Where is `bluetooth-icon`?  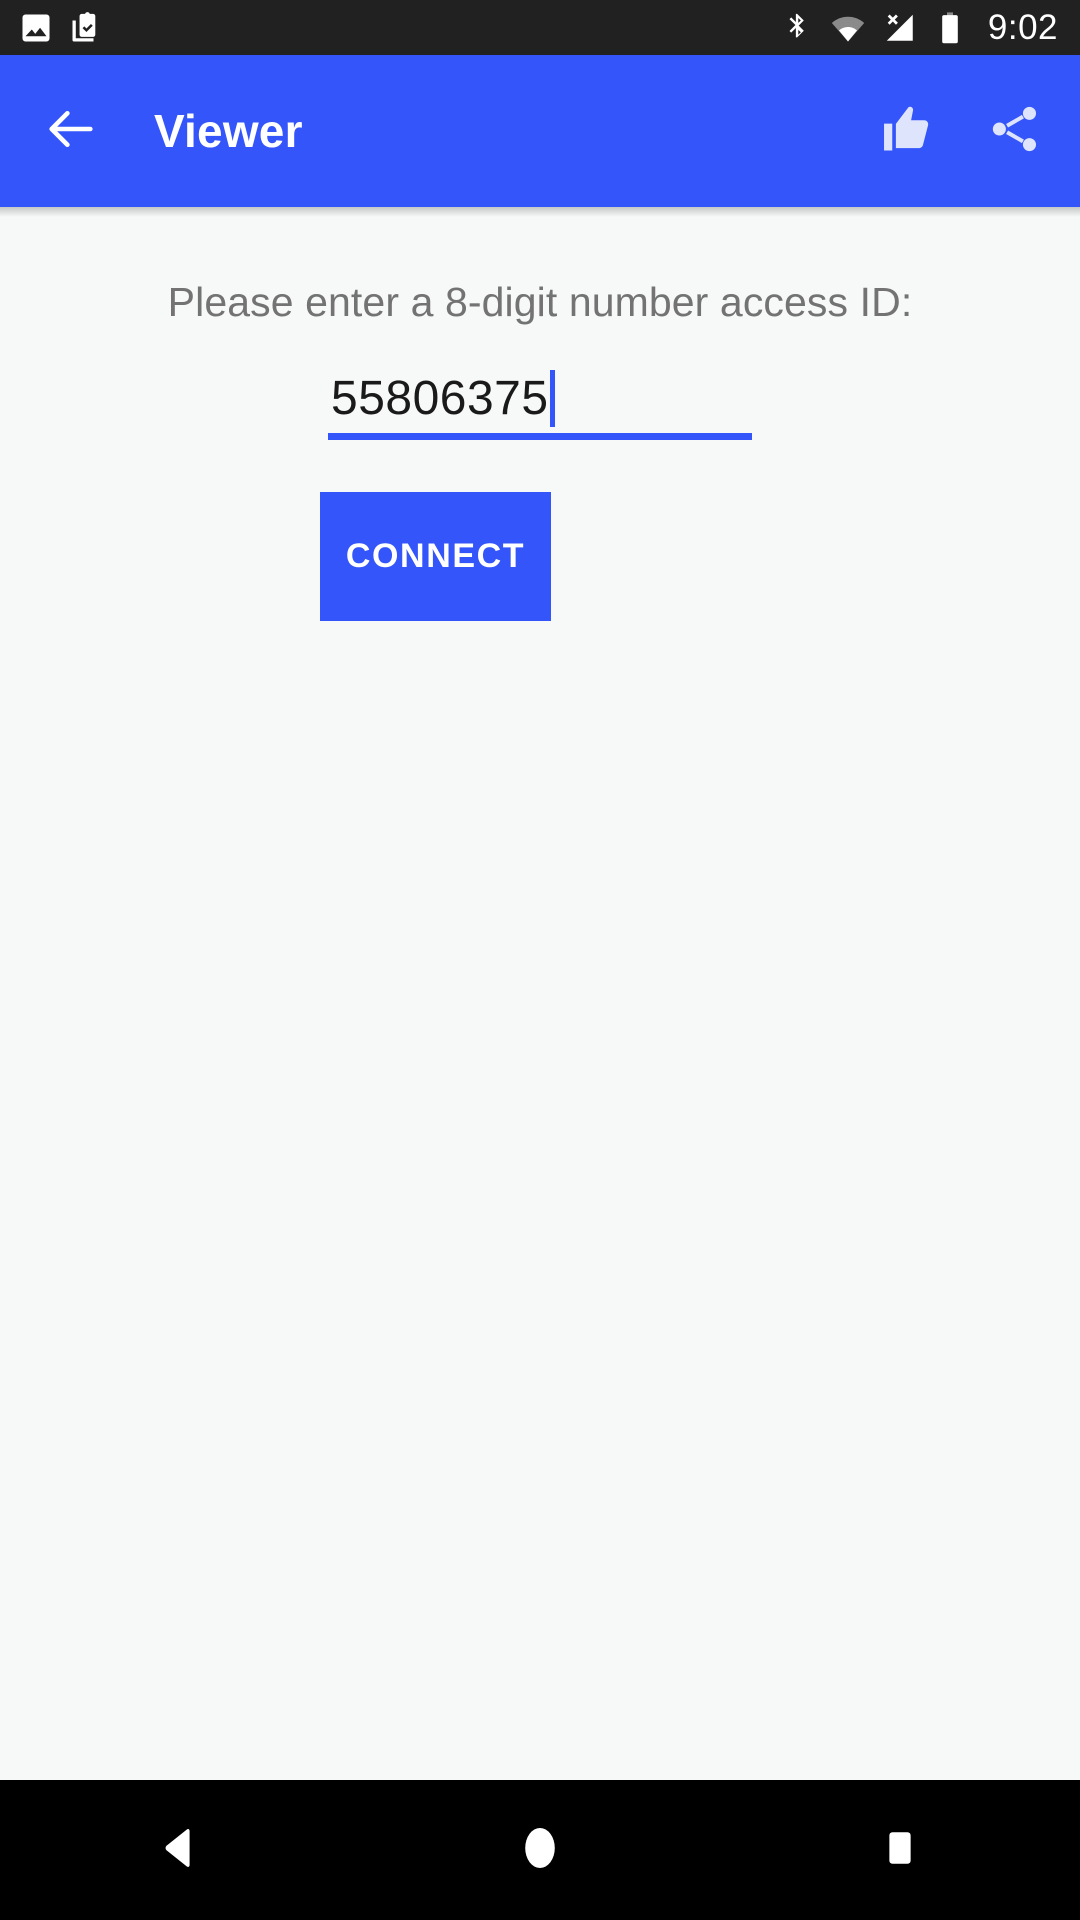 bluetooth-icon is located at coordinates (797, 28).